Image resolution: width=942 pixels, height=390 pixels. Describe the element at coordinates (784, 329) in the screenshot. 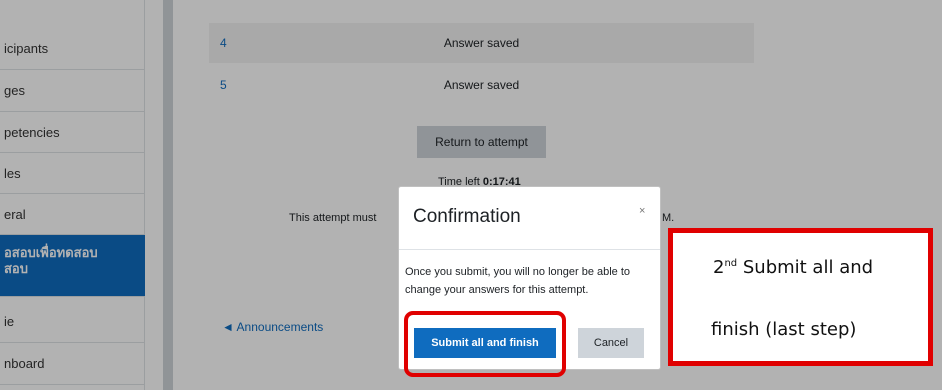

I see `callout-line-2: finish (last step)` at that location.